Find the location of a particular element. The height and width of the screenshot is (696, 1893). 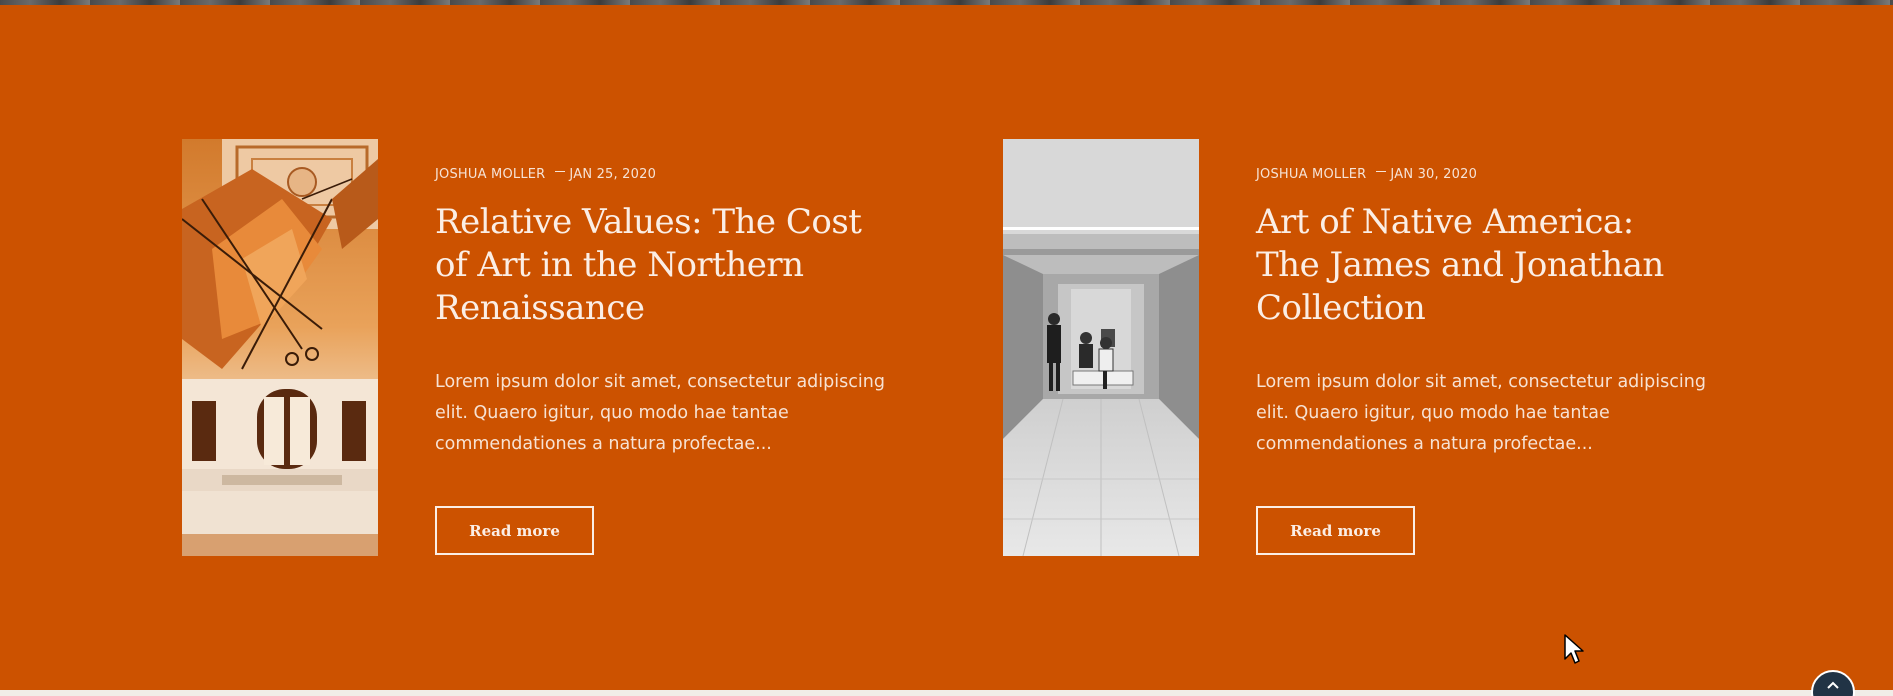

post-meta: JOSHUA MOLLER JAN 30, 2020 is located at coordinates (1366, 174).